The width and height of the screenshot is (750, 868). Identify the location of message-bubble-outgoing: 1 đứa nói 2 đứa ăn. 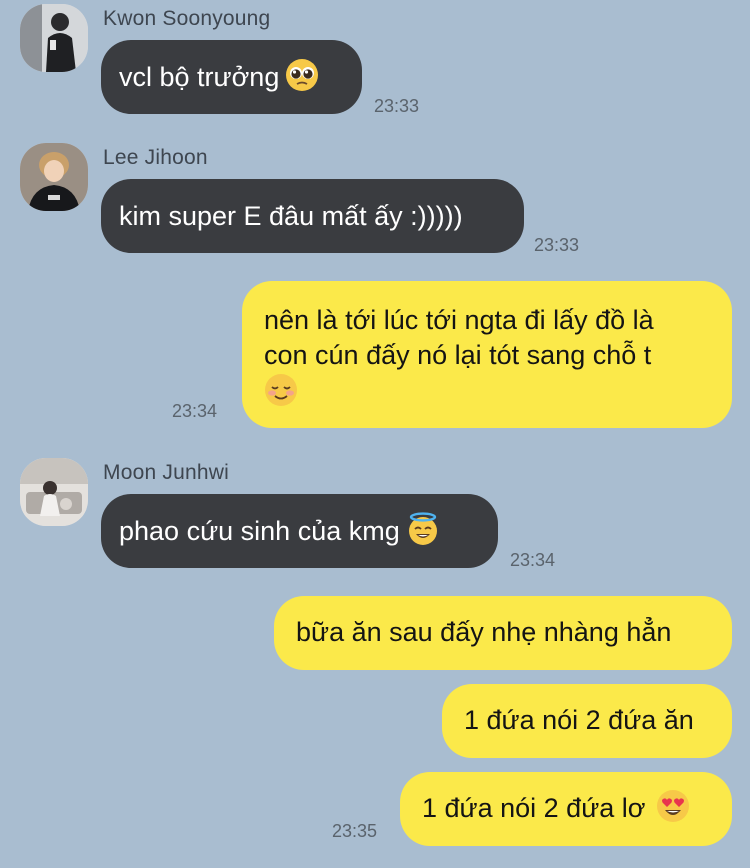
(587, 721).